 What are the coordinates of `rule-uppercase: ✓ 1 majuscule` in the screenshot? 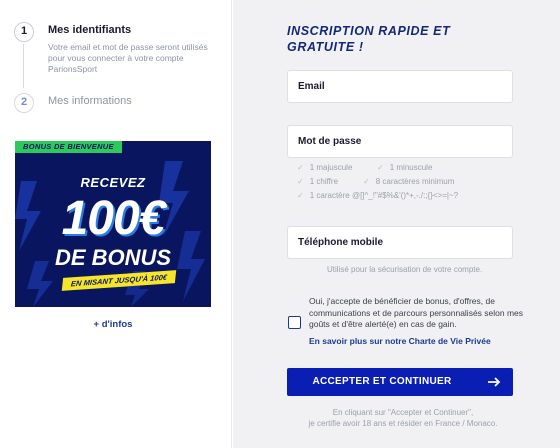 It's located at (325, 167).